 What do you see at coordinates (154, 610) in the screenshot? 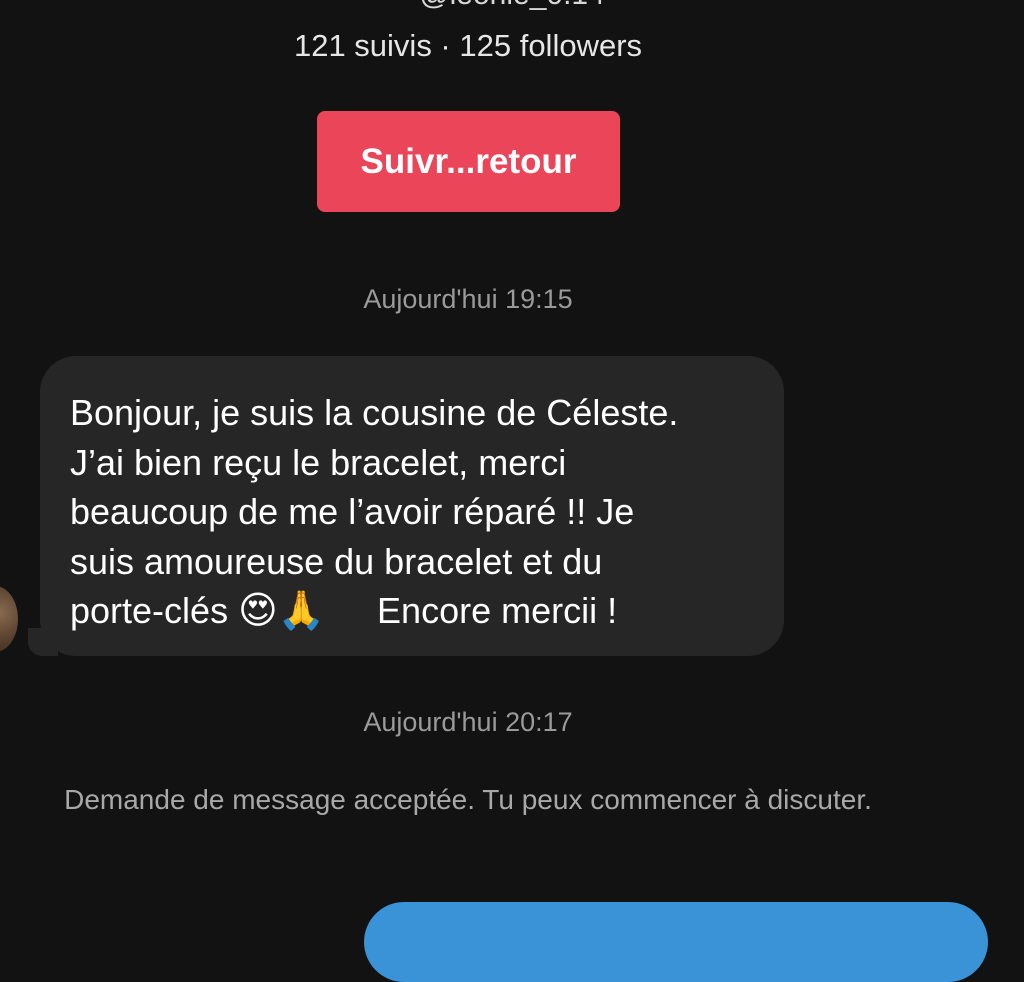
I see `message-text-segment: porte-clés` at bounding box center [154, 610].